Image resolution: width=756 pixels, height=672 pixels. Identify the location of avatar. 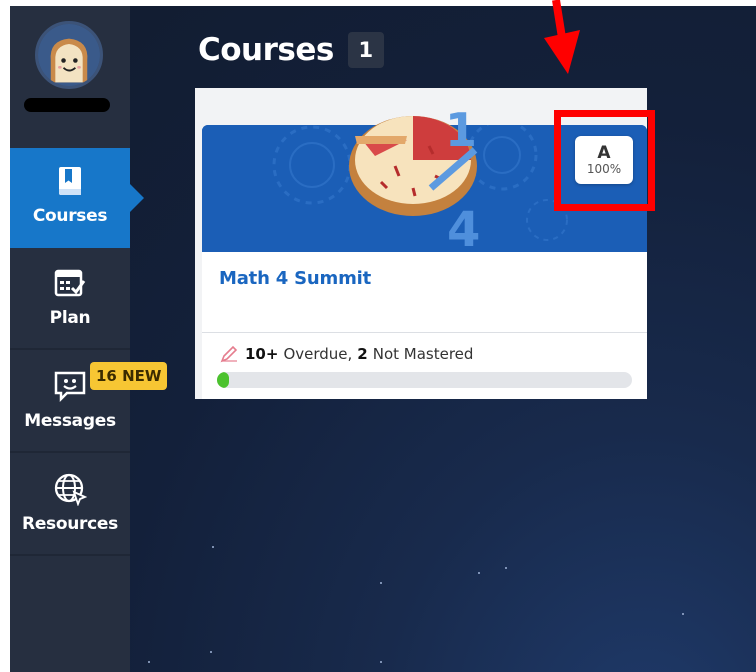
(69, 55).